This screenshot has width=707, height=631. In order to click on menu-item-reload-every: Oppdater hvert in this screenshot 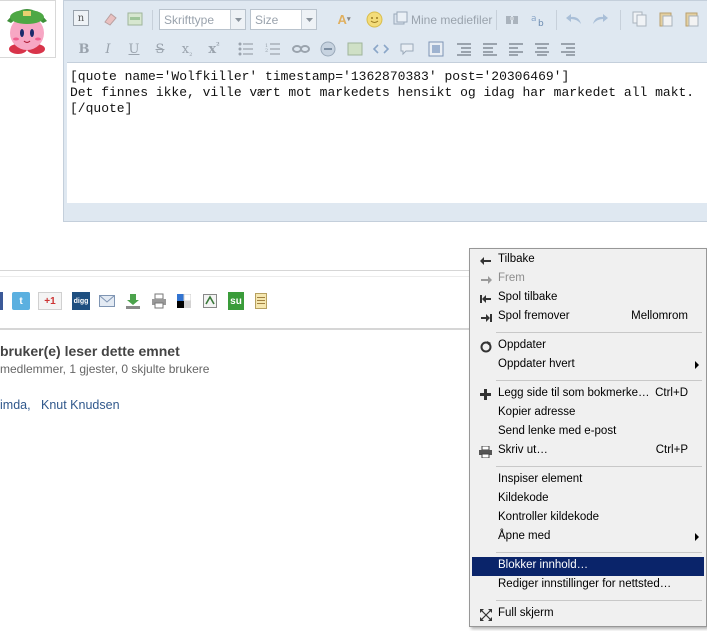, I will do `click(588, 365)`.